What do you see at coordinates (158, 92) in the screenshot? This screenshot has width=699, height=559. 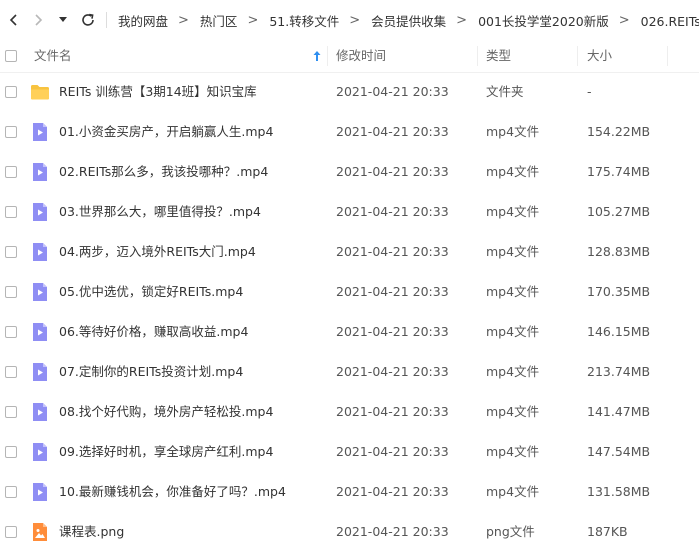 I see `file-name: REITs 训练营【3期14班】知识宝库` at bounding box center [158, 92].